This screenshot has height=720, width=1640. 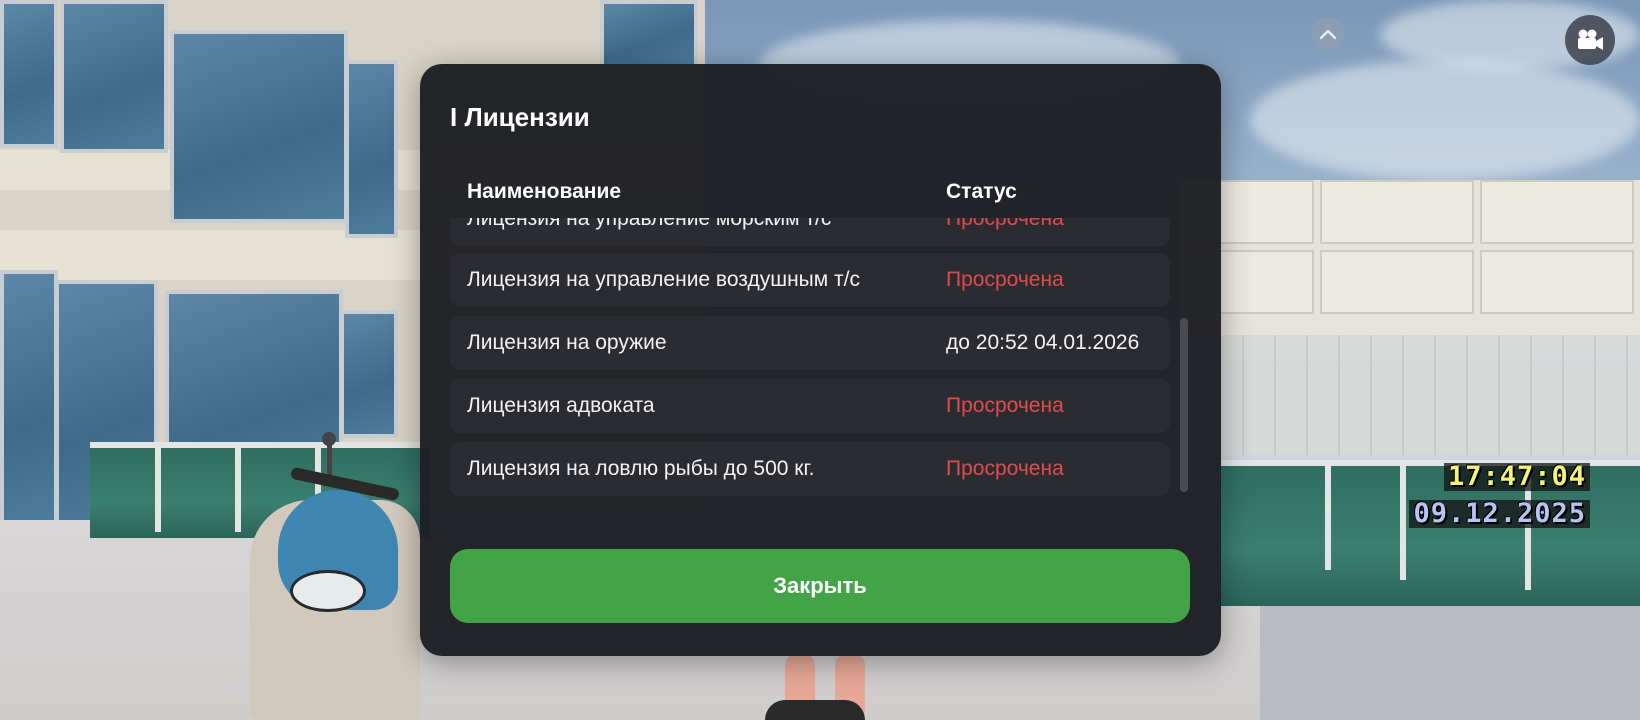 I want to click on hud-clock-time: 17:47:04, so click(x=1516, y=477).